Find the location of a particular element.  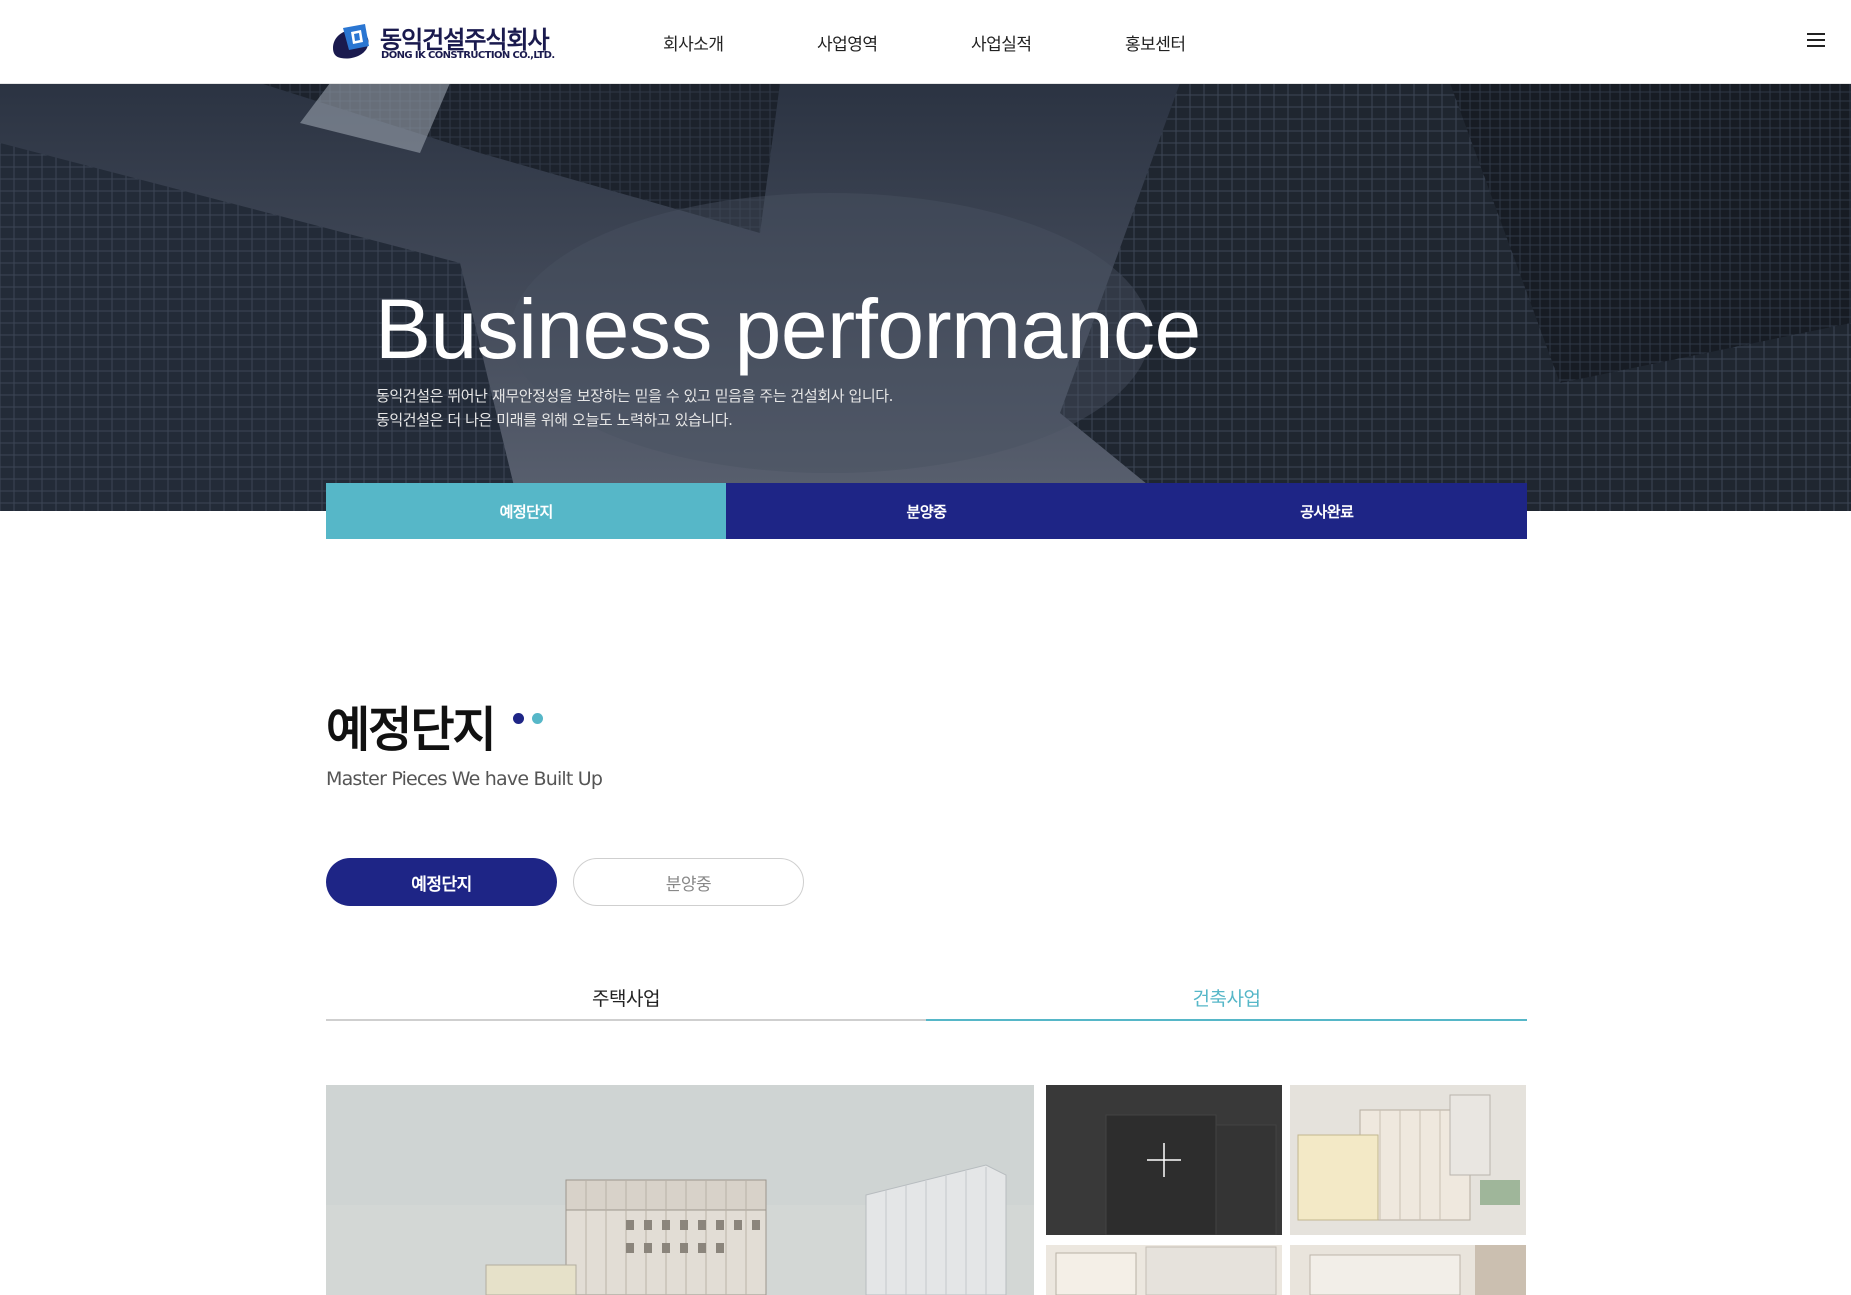

logo-mark-icon is located at coordinates (351, 41).